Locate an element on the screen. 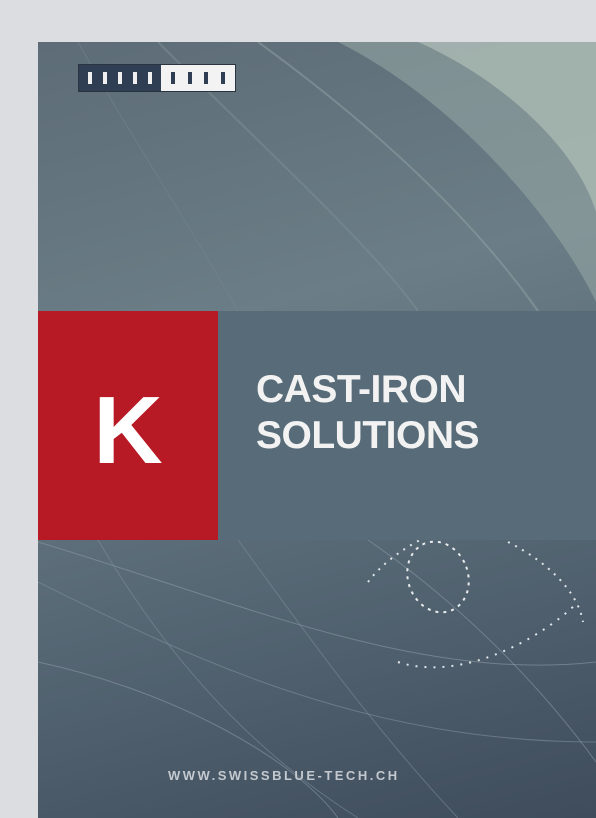  logo-box: K is located at coordinates (128, 425).